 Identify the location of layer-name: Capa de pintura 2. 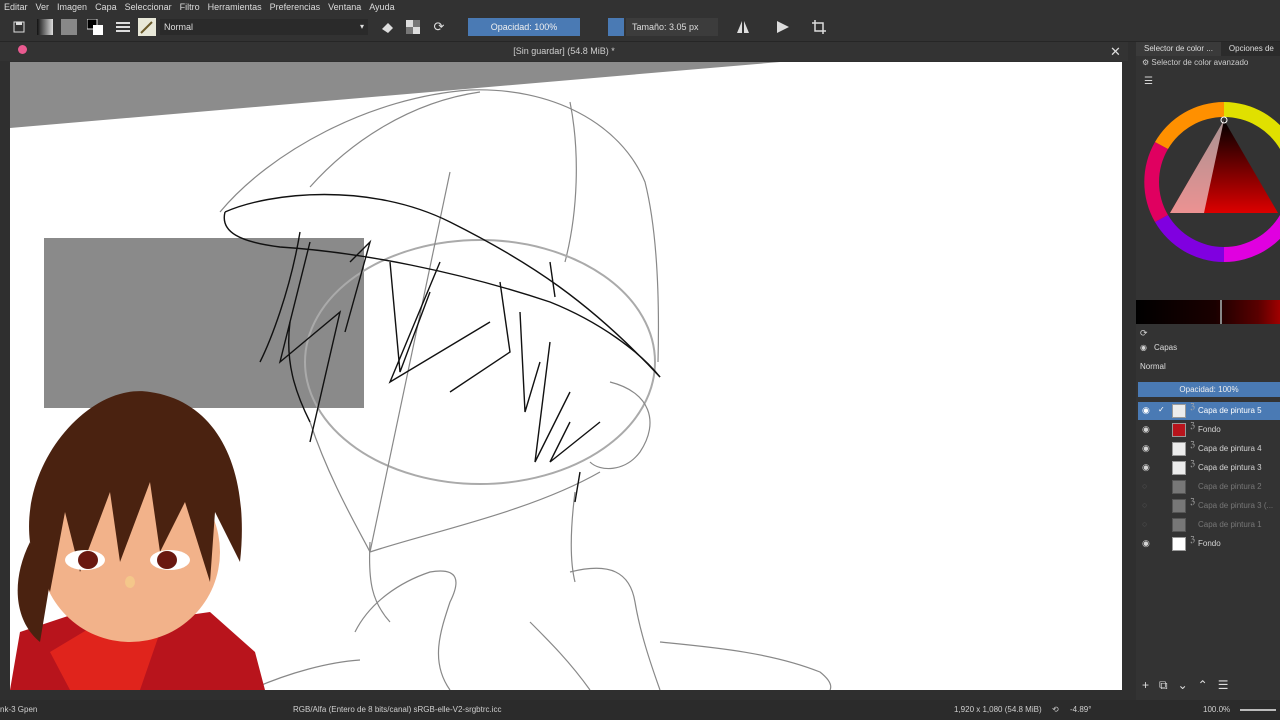
(1230, 486).